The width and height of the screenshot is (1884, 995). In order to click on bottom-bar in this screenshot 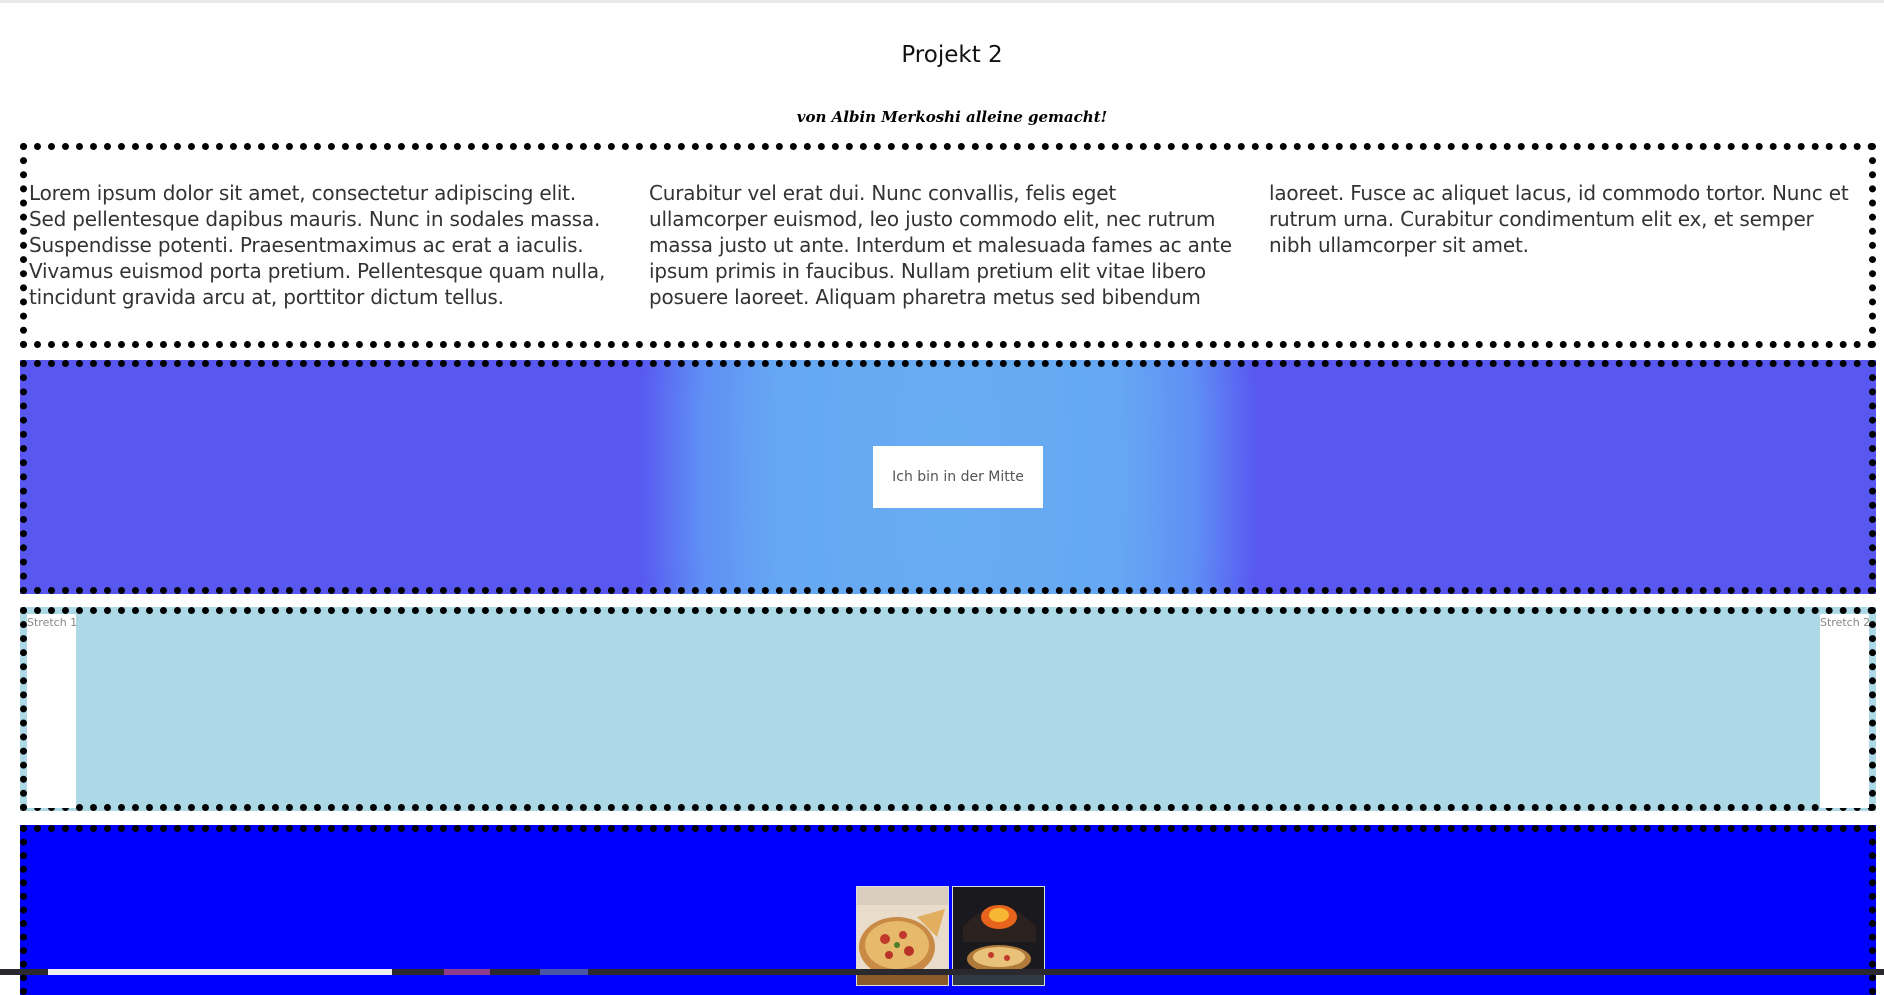, I will do `click(942, 972)`.